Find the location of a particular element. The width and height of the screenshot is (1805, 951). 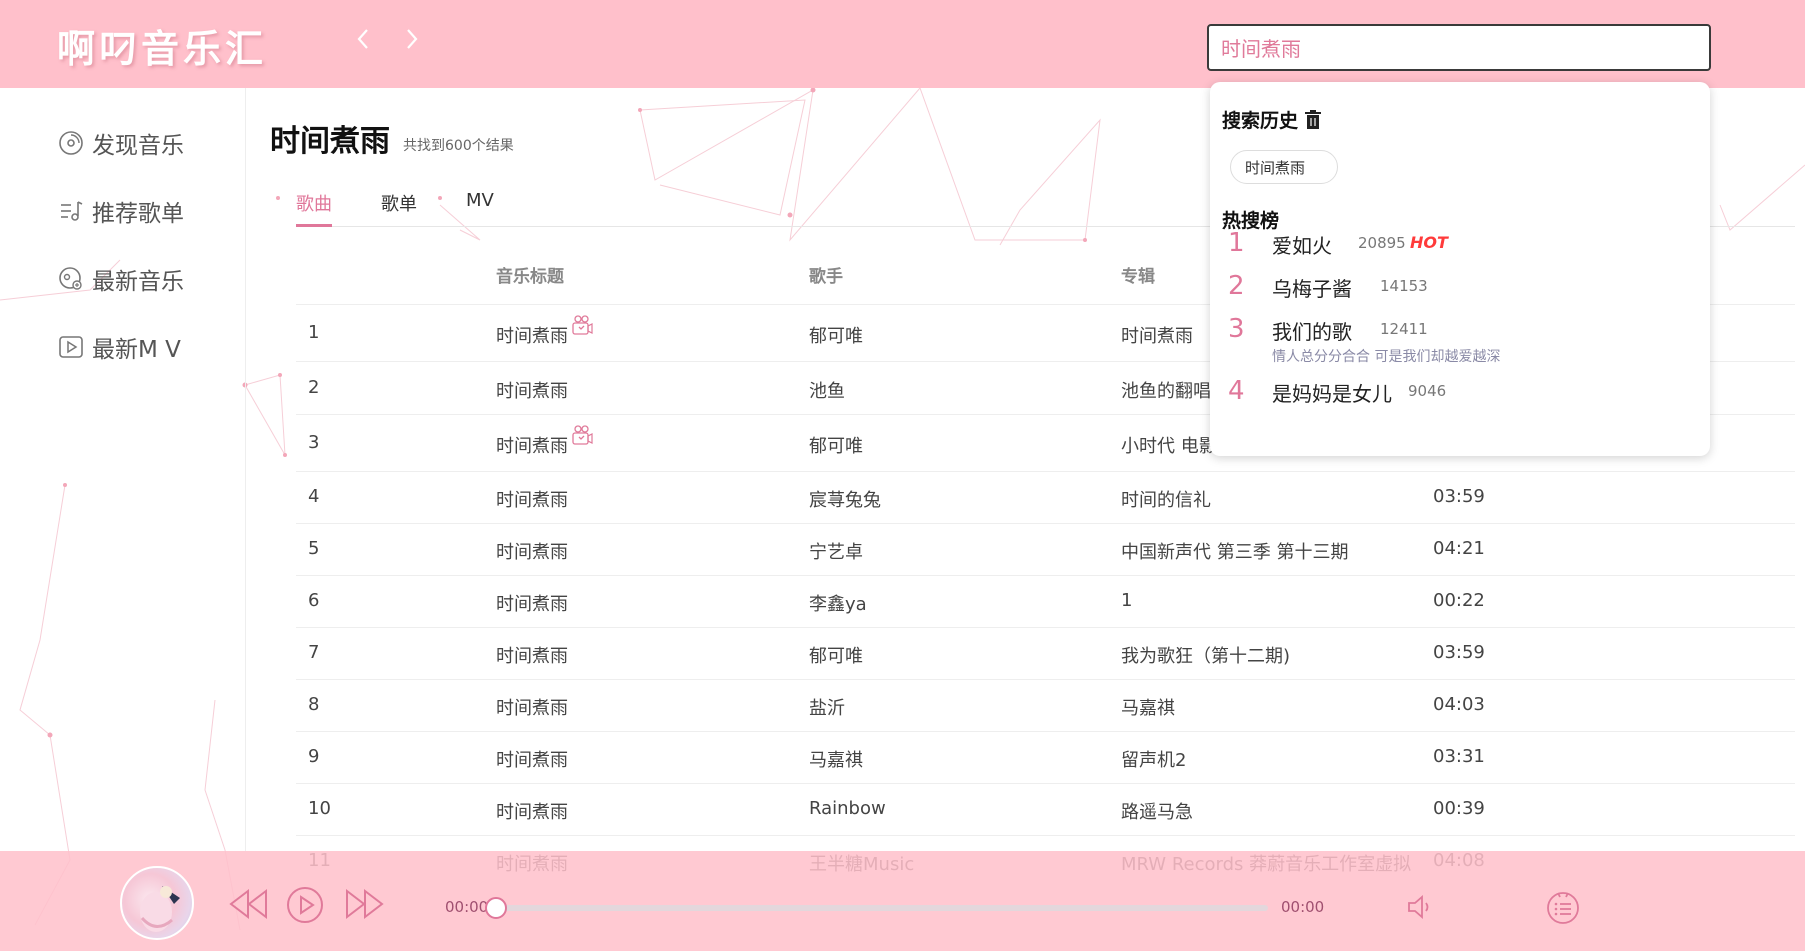

row-index: 5 is located at coordinates (314, 548).